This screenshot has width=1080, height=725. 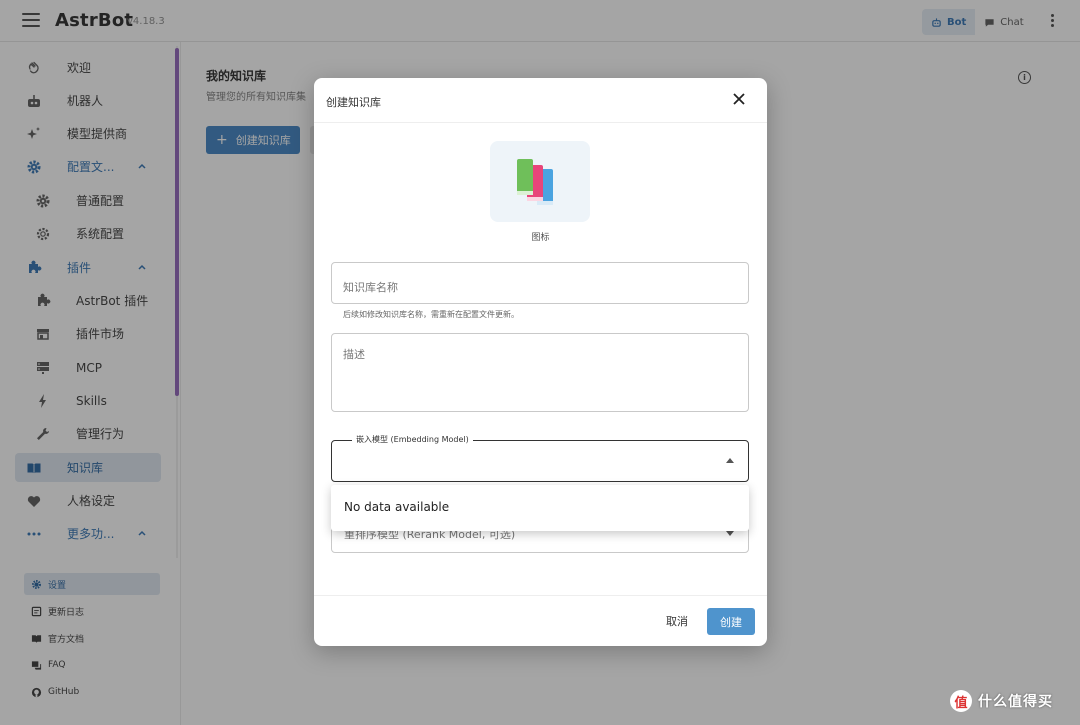 I want to click on cancel-button: 取消, so click(x=677, y=621).